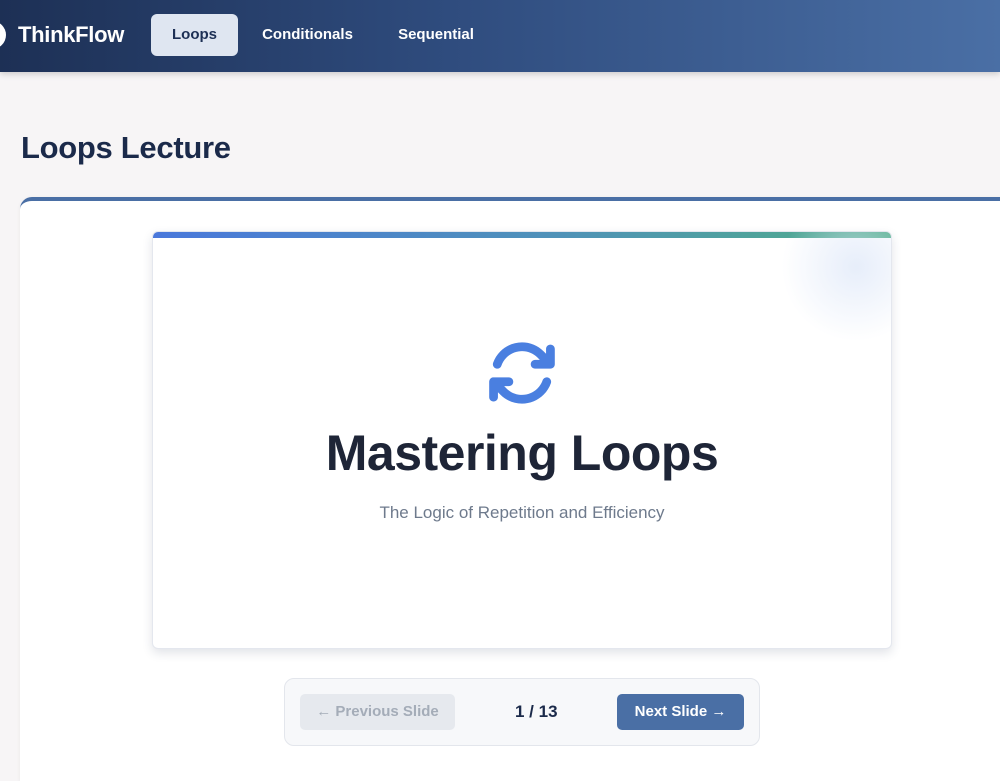 The height and width of the screenshot is (781, 1000). Describe the element at coordinates (126, 147) in the screenshot. I see `page-title: Loops Lecture` at that location.